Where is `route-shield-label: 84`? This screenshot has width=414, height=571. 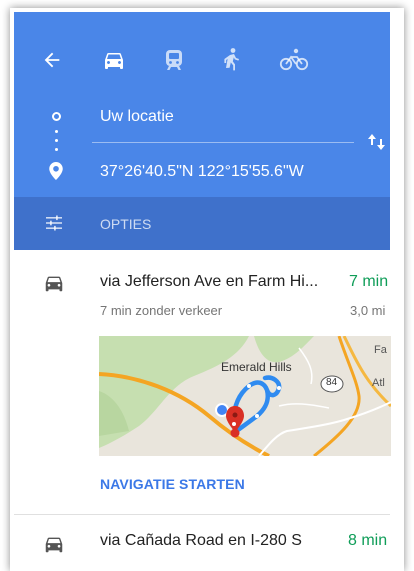 route-shield-label: 84 is located at coordinates (332, 382).